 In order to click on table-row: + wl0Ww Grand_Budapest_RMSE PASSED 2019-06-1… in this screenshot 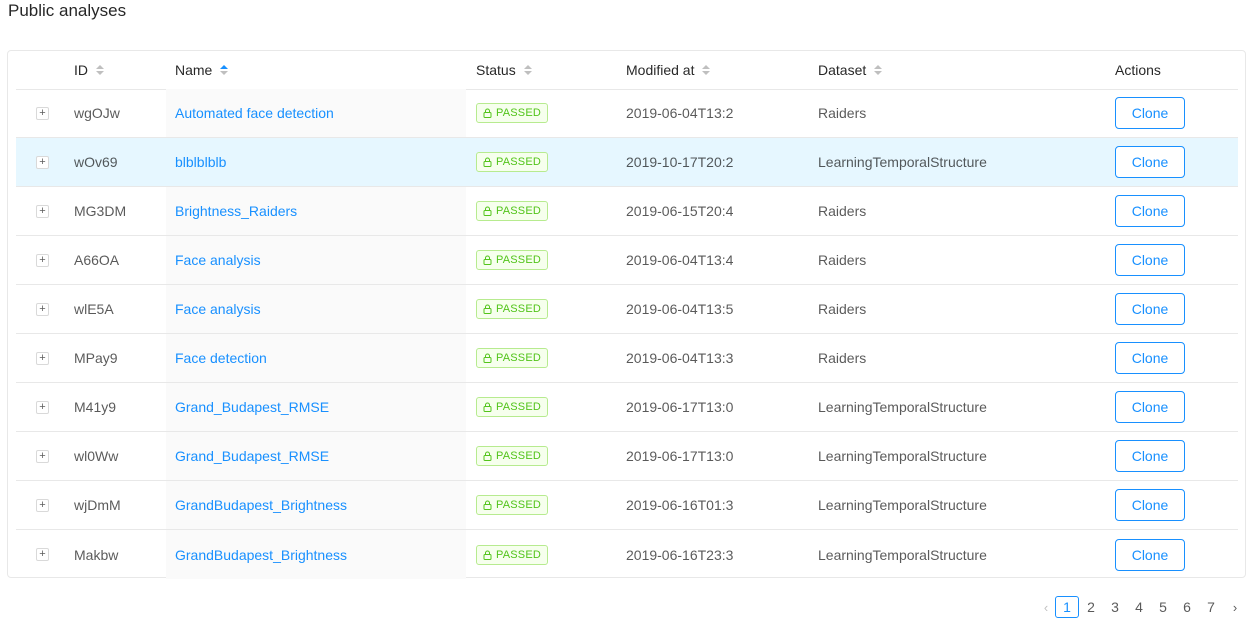, I will do `click(627, 456)`.